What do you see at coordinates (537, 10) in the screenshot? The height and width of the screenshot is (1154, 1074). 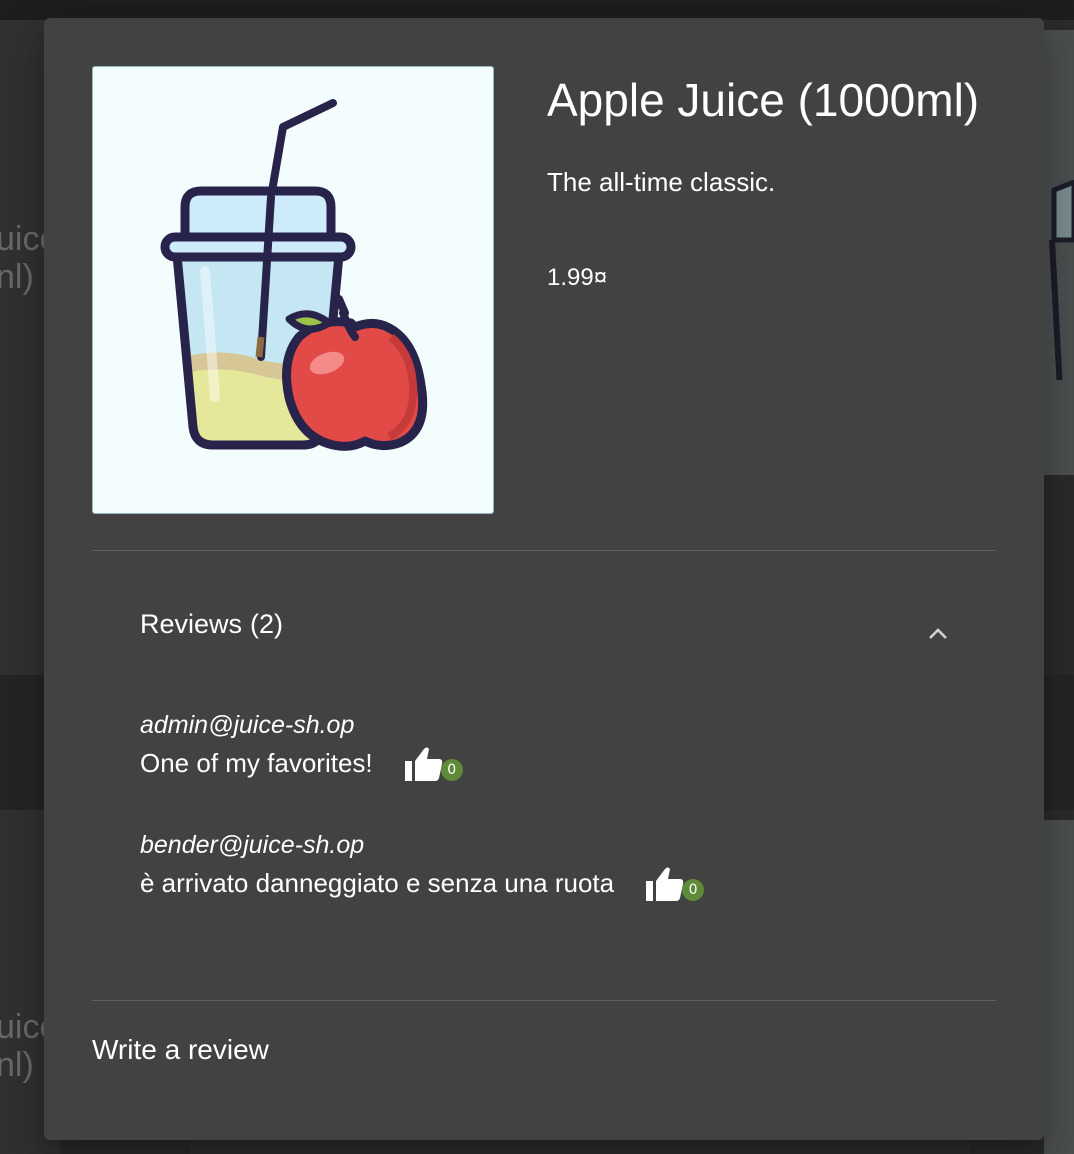 I see `background-toolbar` at bounding box center [537, 10].